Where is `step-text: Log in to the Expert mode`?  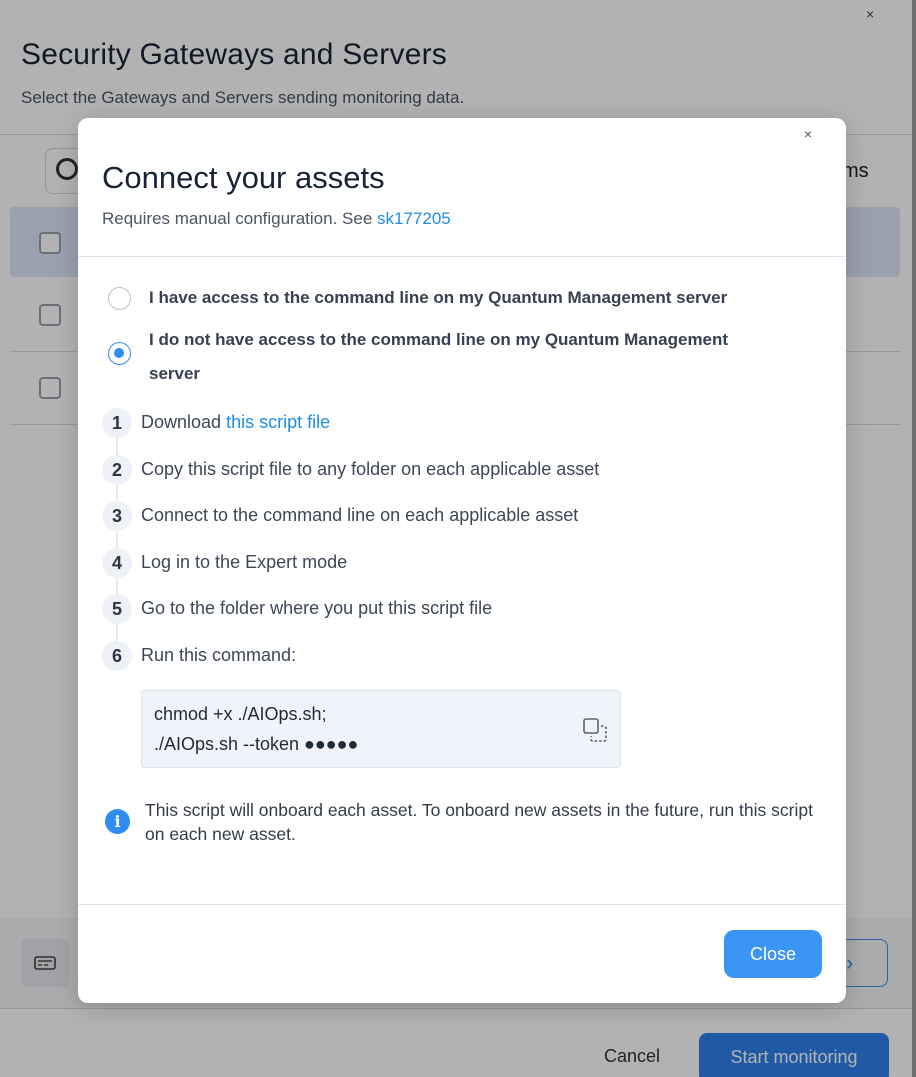 step-text: Log in to the Expert mode is located at coordinates (244, 562).